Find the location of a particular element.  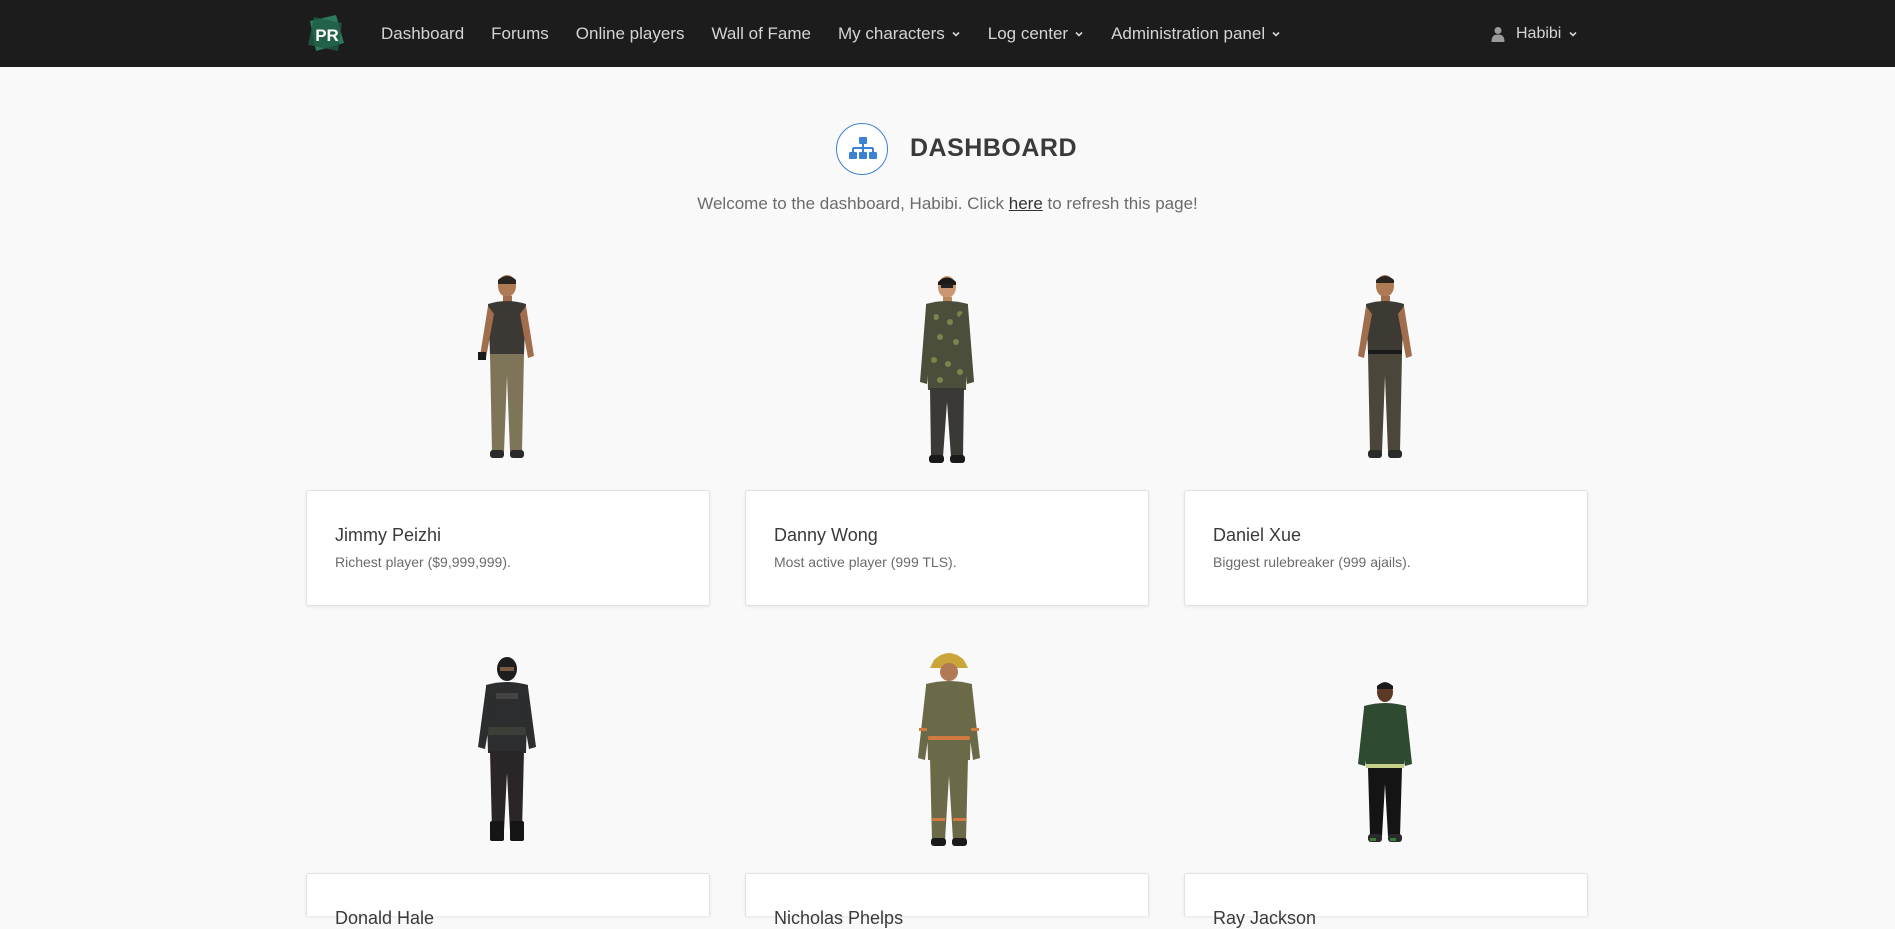

character-name: Daniel Xue is located at coordinates (1257, 535).